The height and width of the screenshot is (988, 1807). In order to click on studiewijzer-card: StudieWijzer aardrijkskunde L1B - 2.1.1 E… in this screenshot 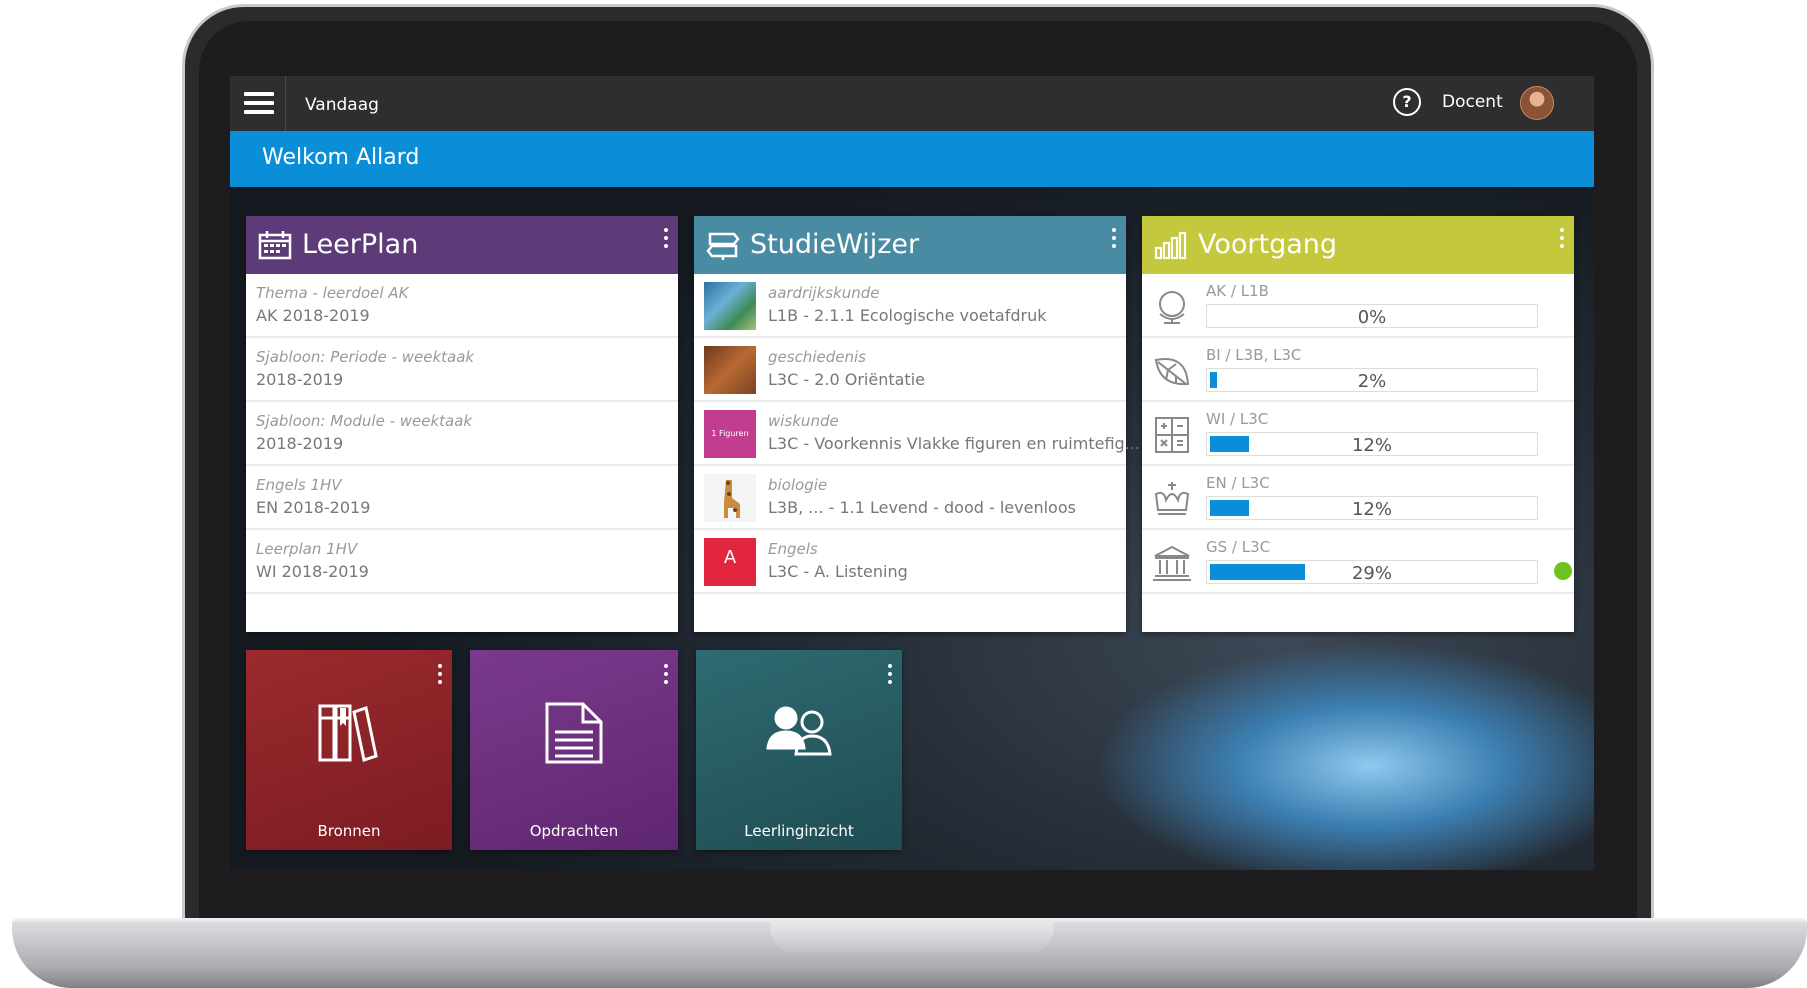, I will do `click(917, 424)`.